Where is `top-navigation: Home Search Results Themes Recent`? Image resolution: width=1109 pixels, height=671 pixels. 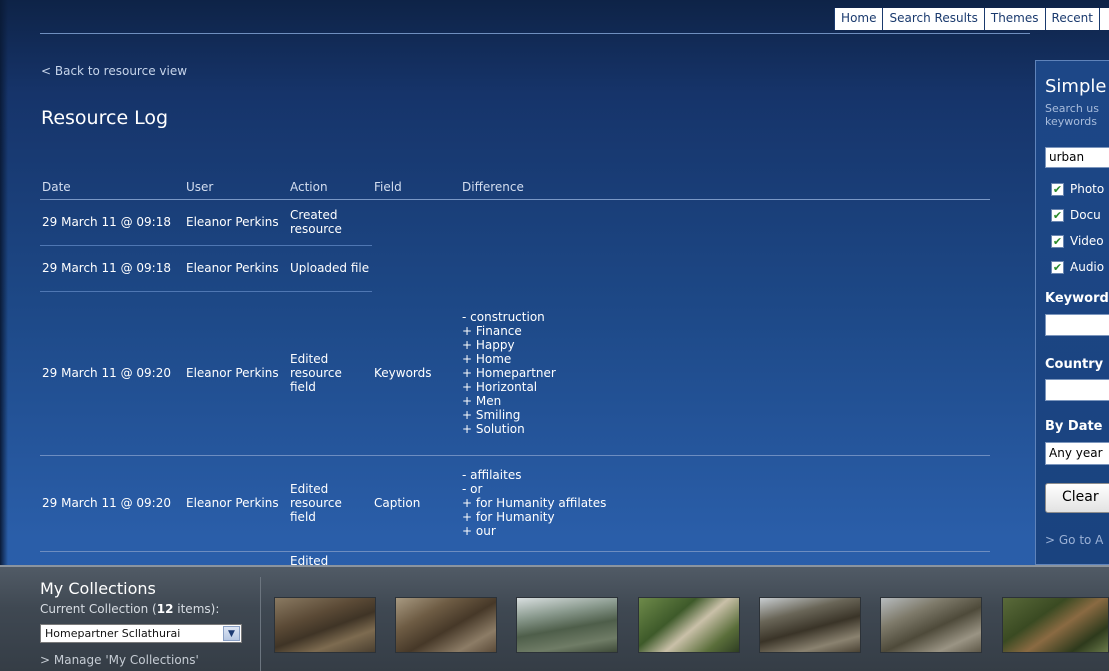 top-navigation: Home Search Results Themes Recent is located at coordinates (971, 19).